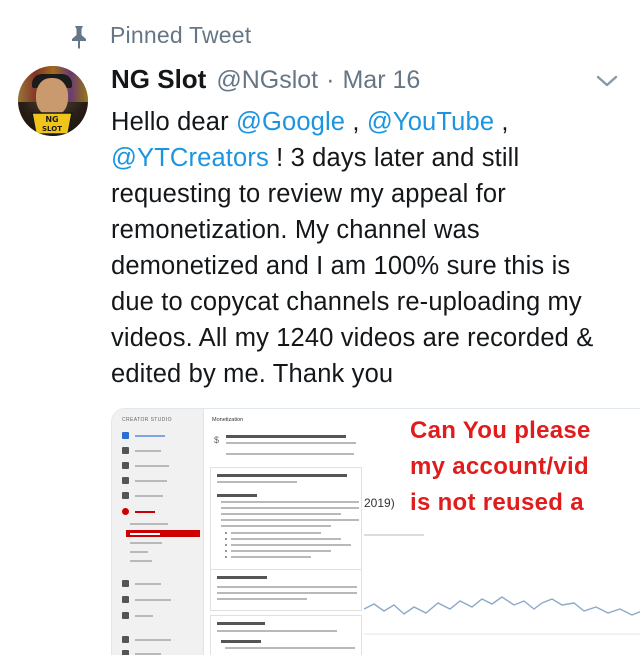 Image resolution: width=640 pixels, height=655 pixels. What do you see at coordinates (290, 122) in the screenshot?
I see `mention-google: @Google` at bounding box center [290, 122].